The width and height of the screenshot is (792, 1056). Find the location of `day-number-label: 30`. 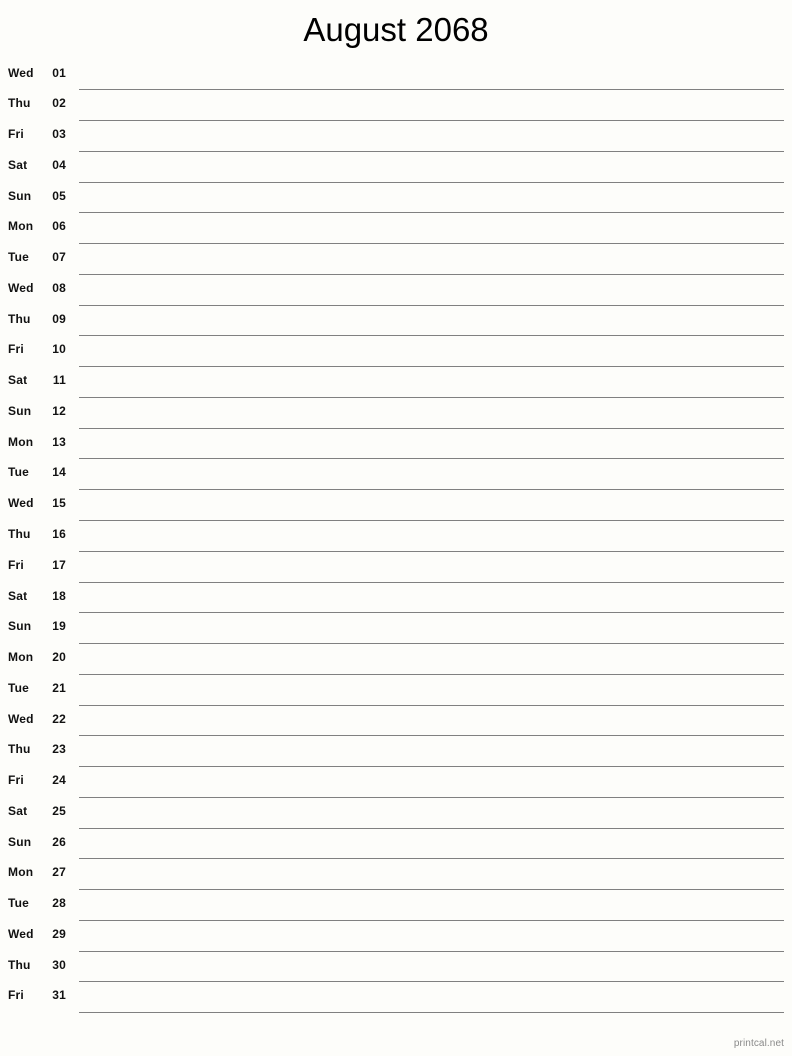

day-number-label: 30 is located at coordinates (59, 964).